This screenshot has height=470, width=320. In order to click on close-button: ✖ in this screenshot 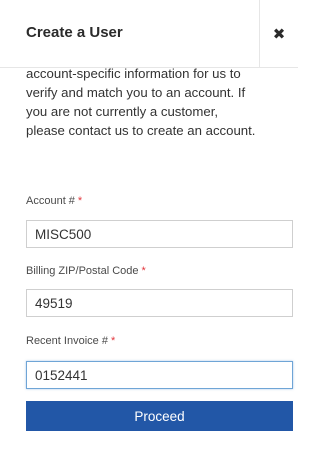, I will do `click(278, 34)`.